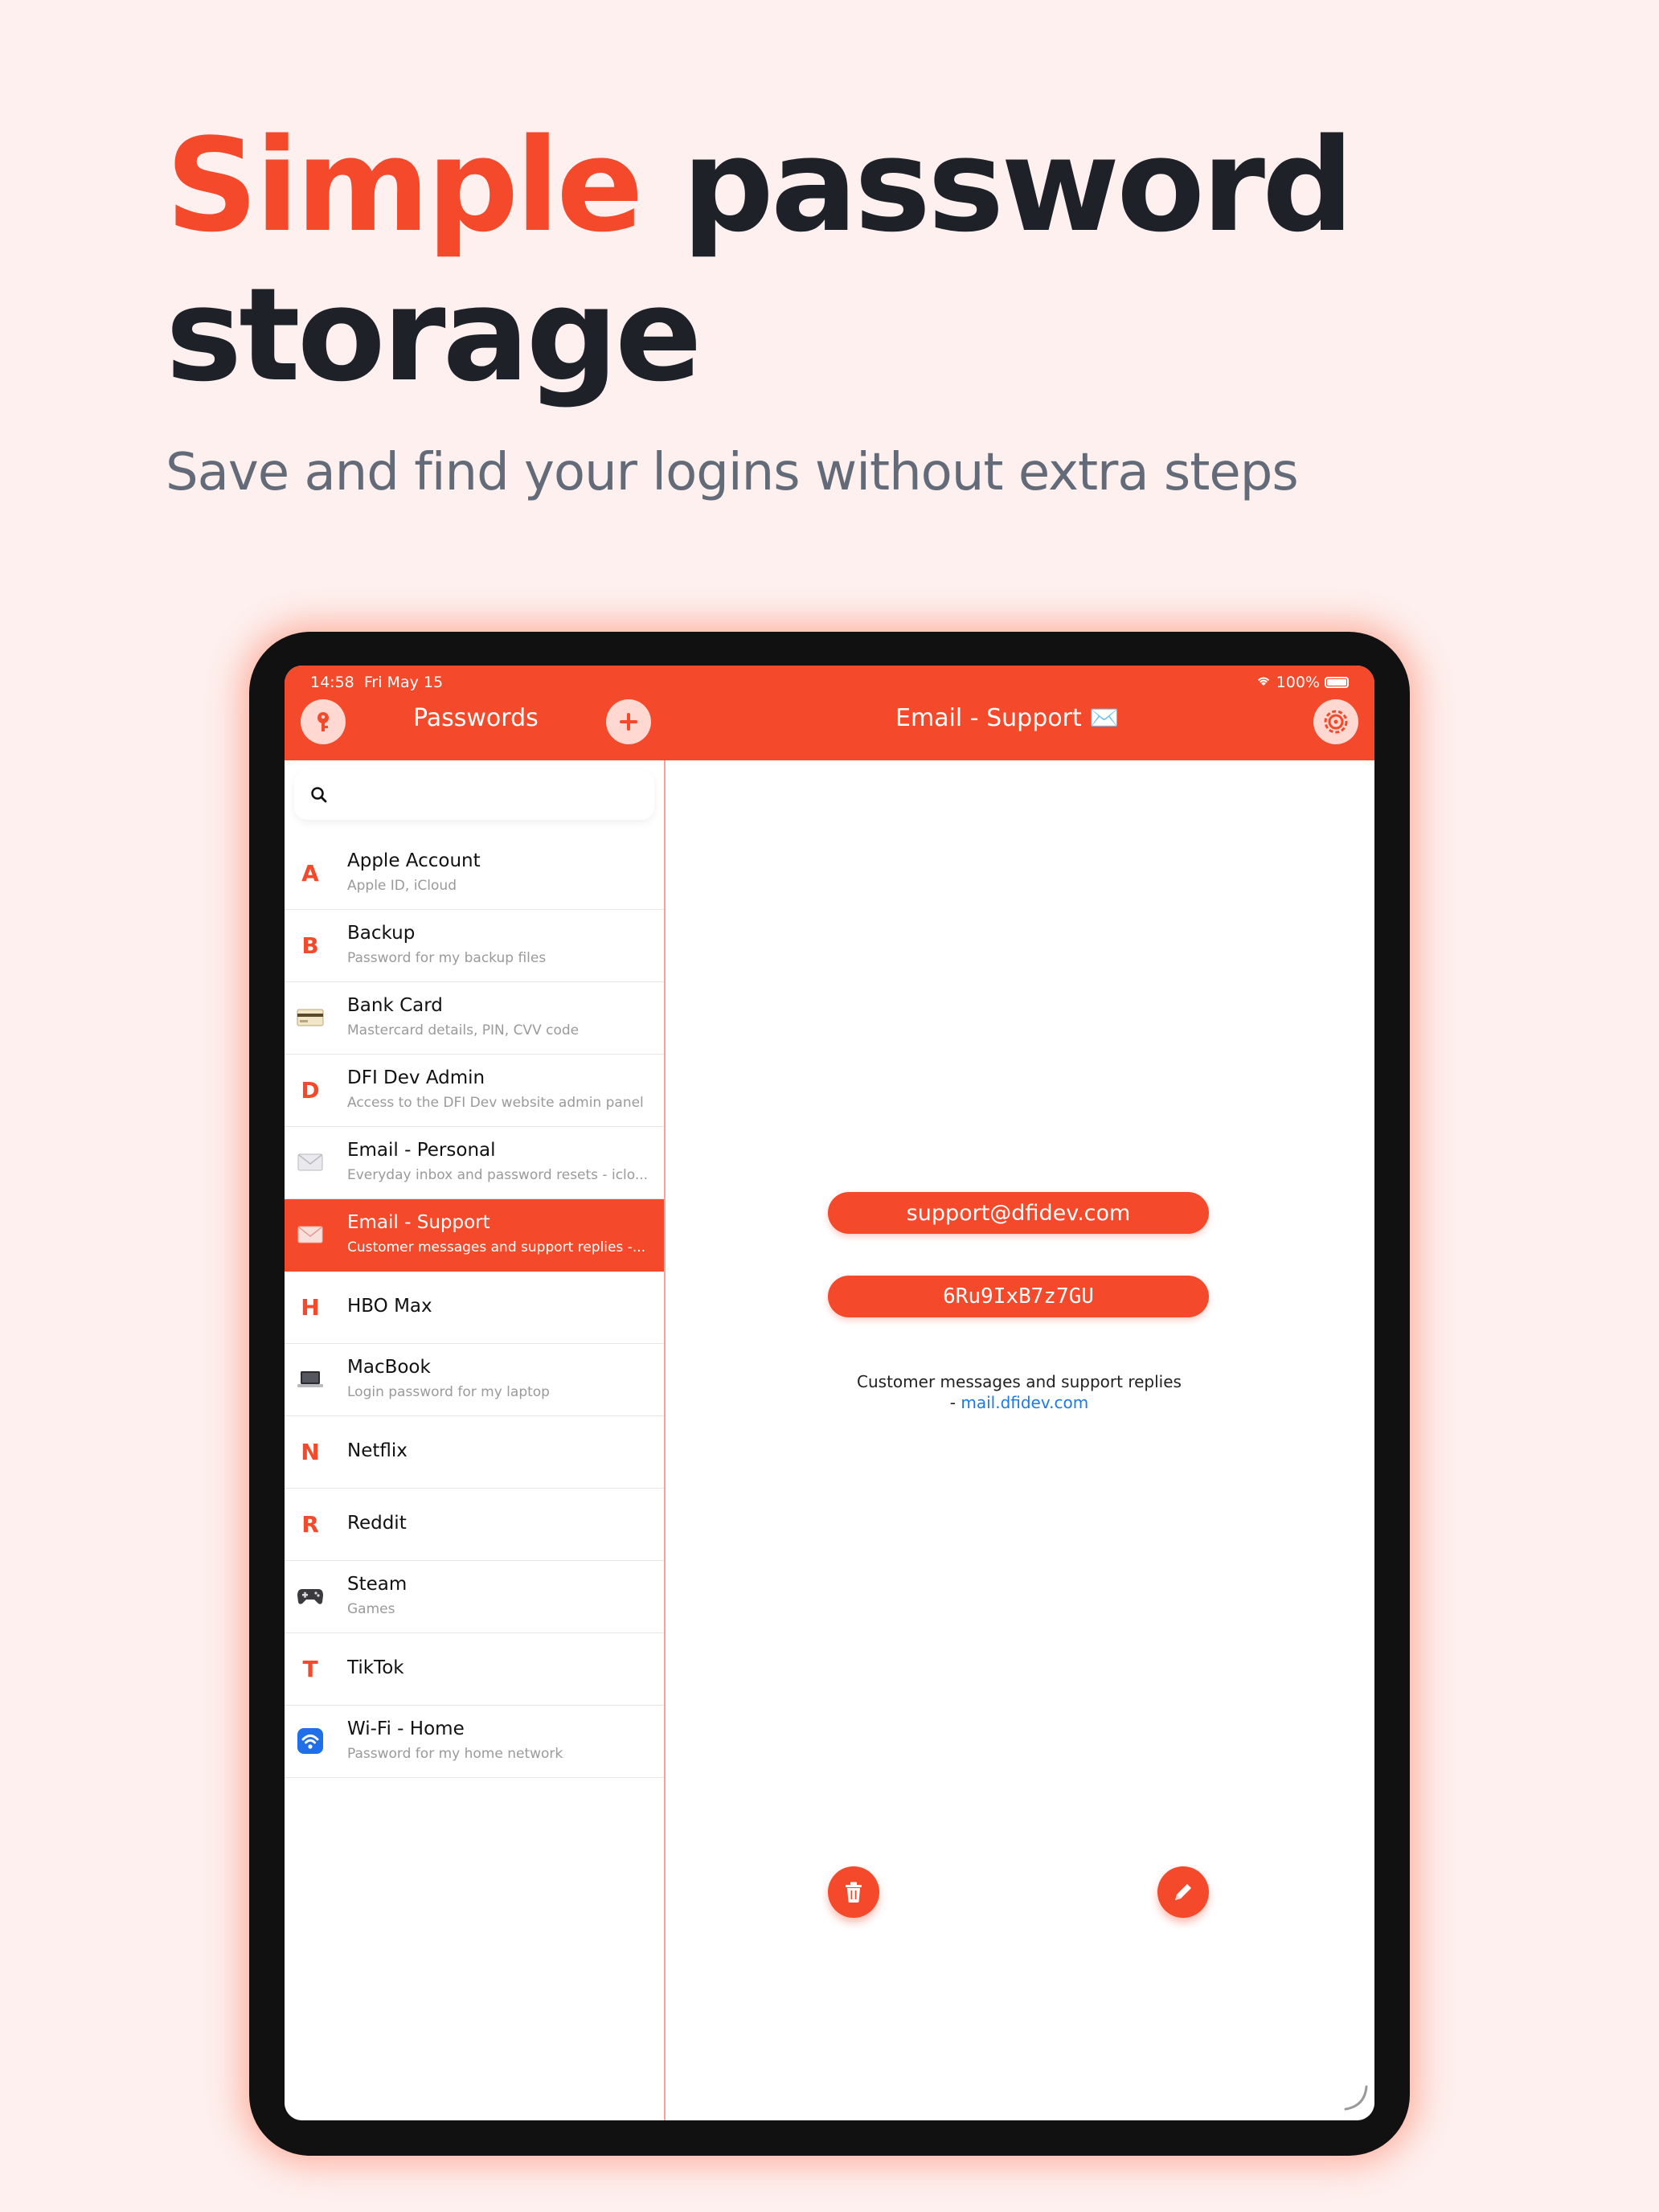 This screenshot has height=2212, width=1659. Describe the element at coordinates (1298, 682) in the screenshot. I see `battery-percent: 100%` at that location.